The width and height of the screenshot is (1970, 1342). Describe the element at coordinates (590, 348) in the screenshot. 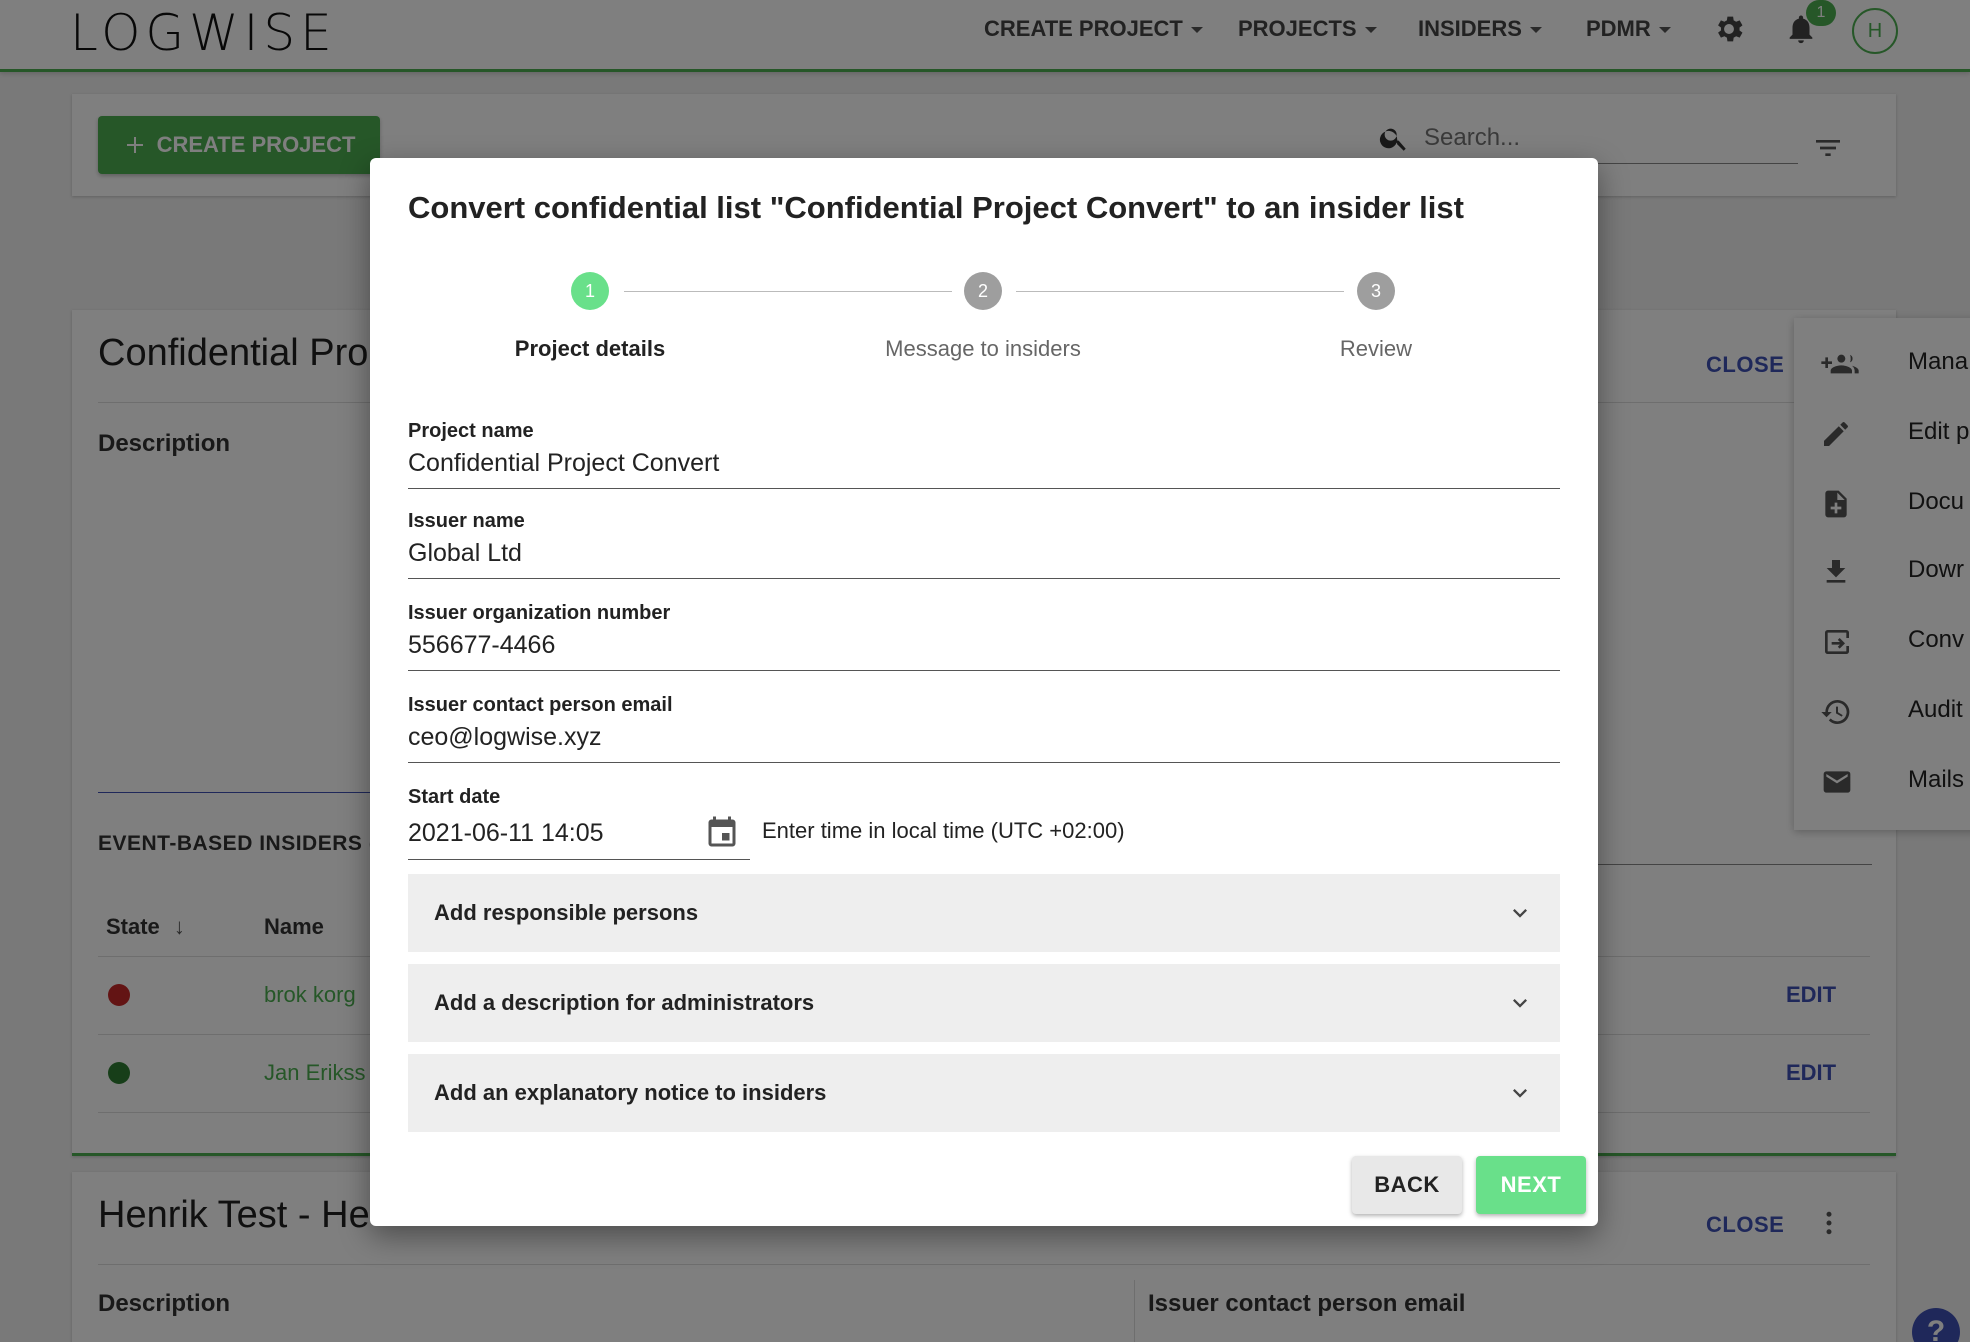

I see `step-1-label: Project details` at that location.